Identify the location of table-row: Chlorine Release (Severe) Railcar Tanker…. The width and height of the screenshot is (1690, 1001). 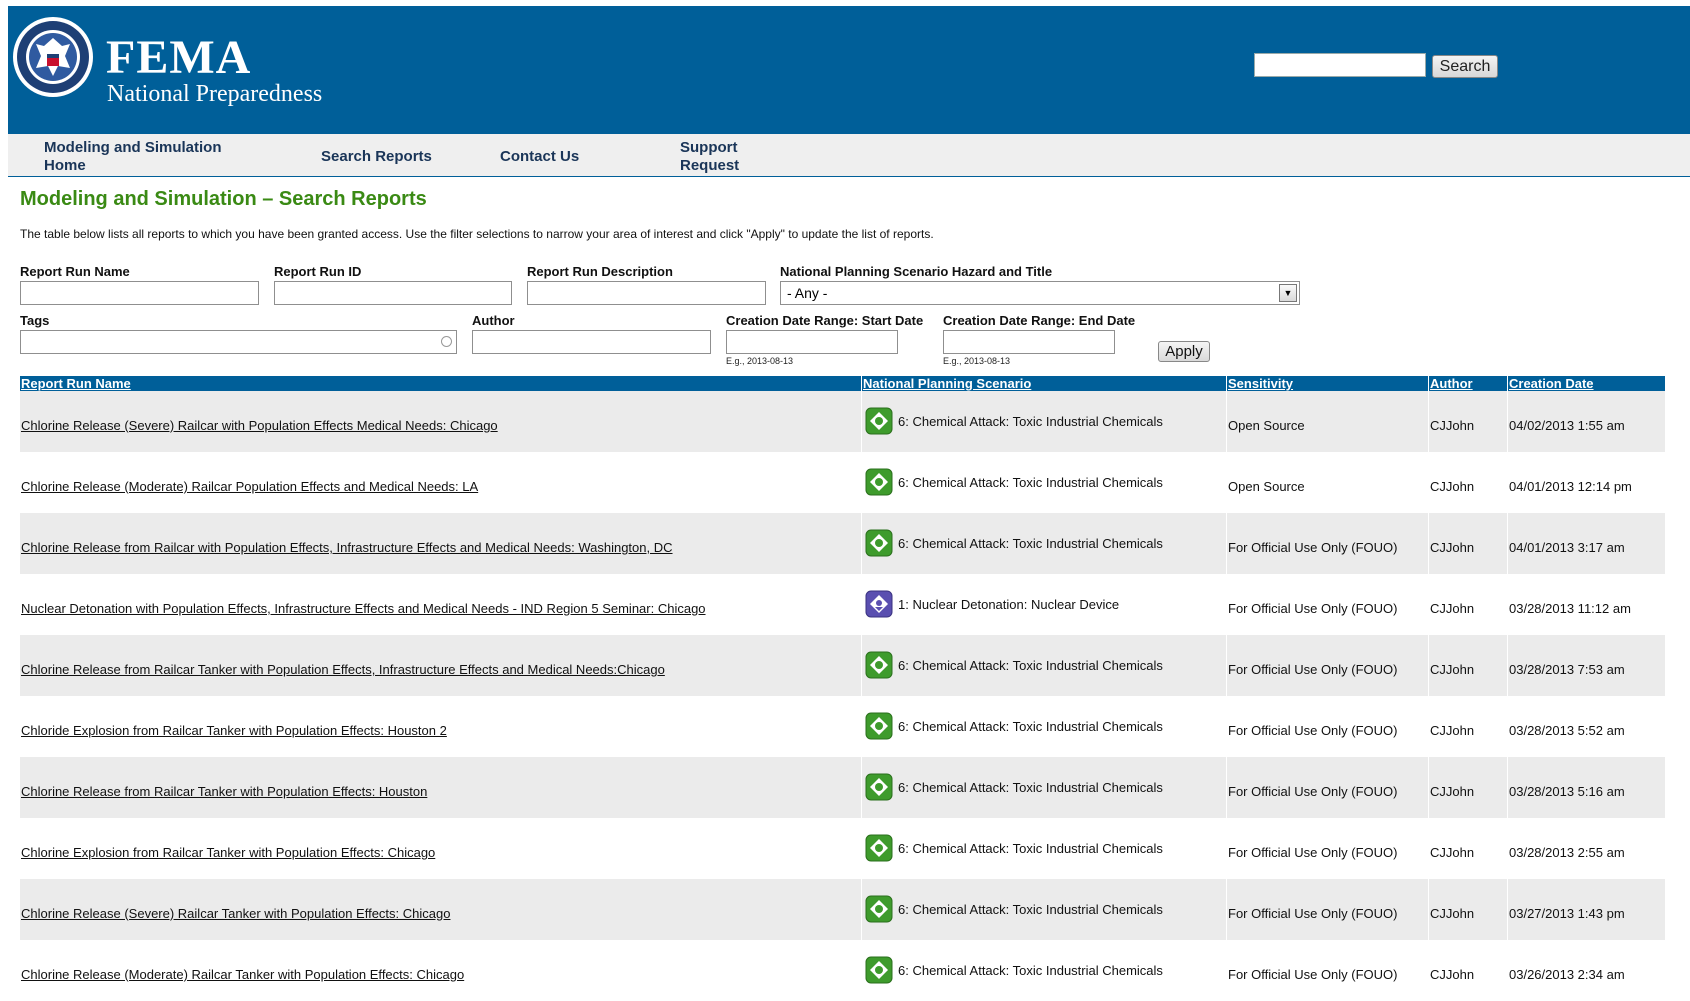
(842, 909).